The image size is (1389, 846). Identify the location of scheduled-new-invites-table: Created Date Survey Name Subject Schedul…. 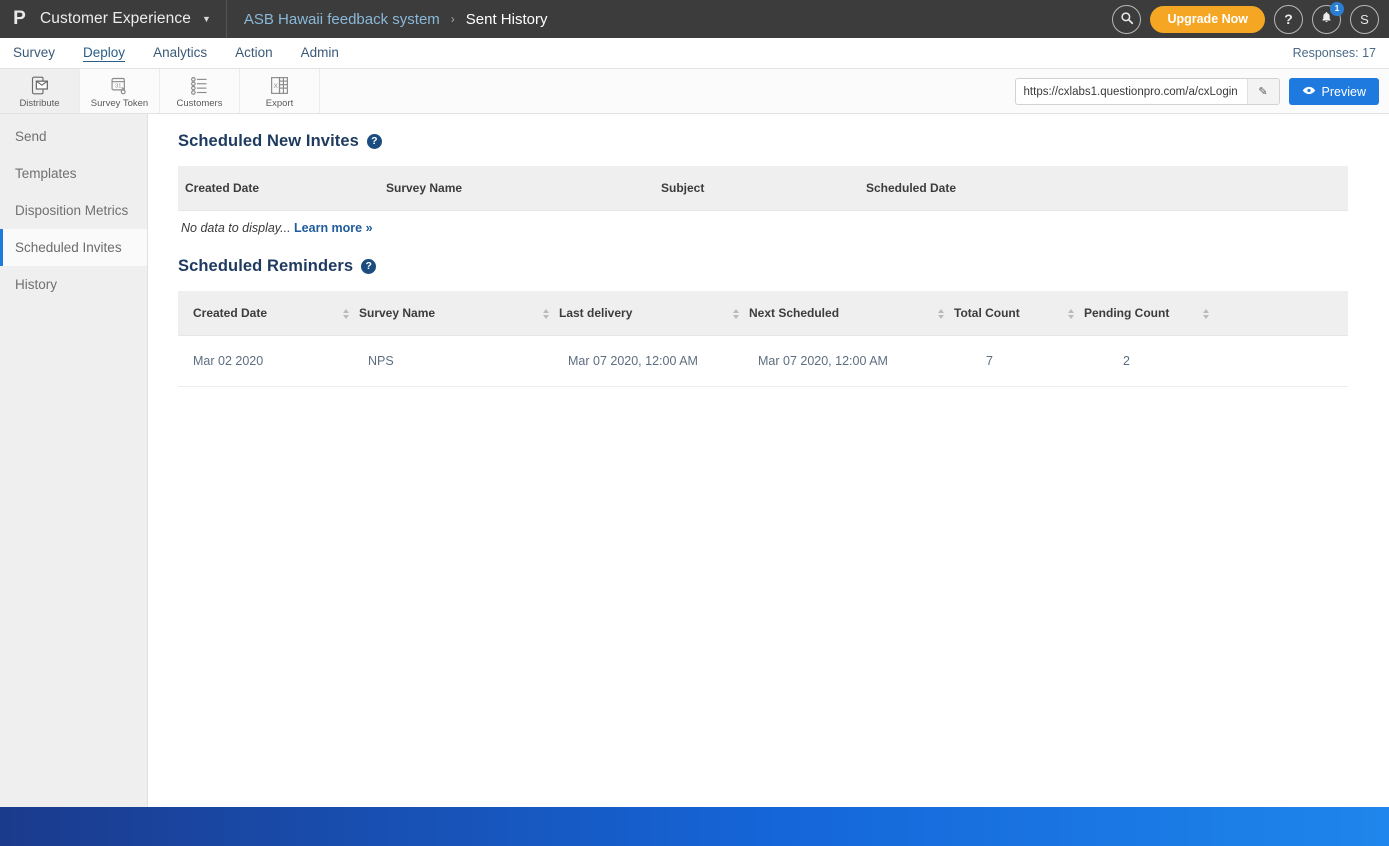
(763, 200).